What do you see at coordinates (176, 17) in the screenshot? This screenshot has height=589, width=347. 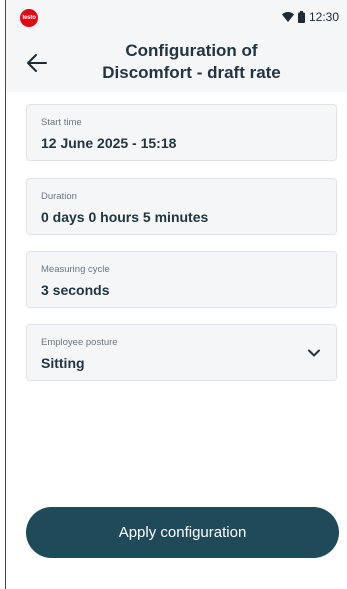 I see `status-bar: testo 12:30` at bounding box center [176, 17].